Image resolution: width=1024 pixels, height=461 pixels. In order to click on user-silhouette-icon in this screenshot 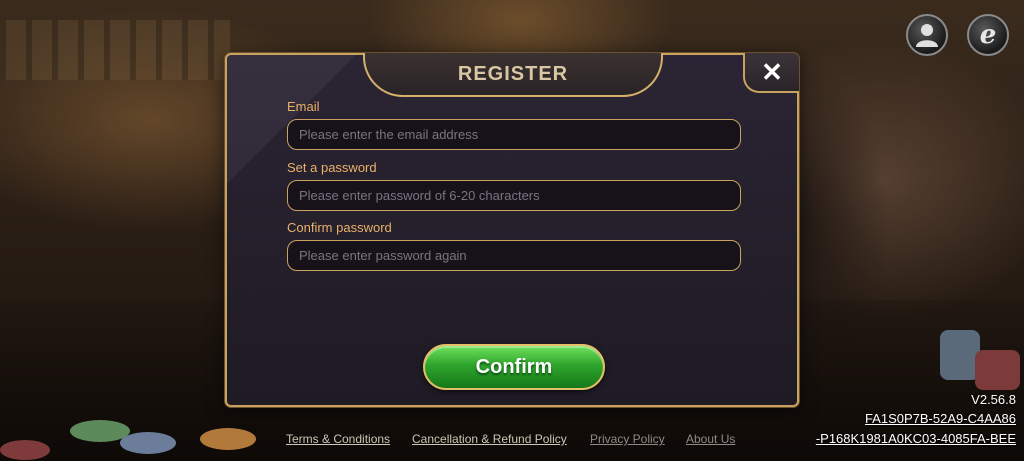, I will do `click(927, 35)`.